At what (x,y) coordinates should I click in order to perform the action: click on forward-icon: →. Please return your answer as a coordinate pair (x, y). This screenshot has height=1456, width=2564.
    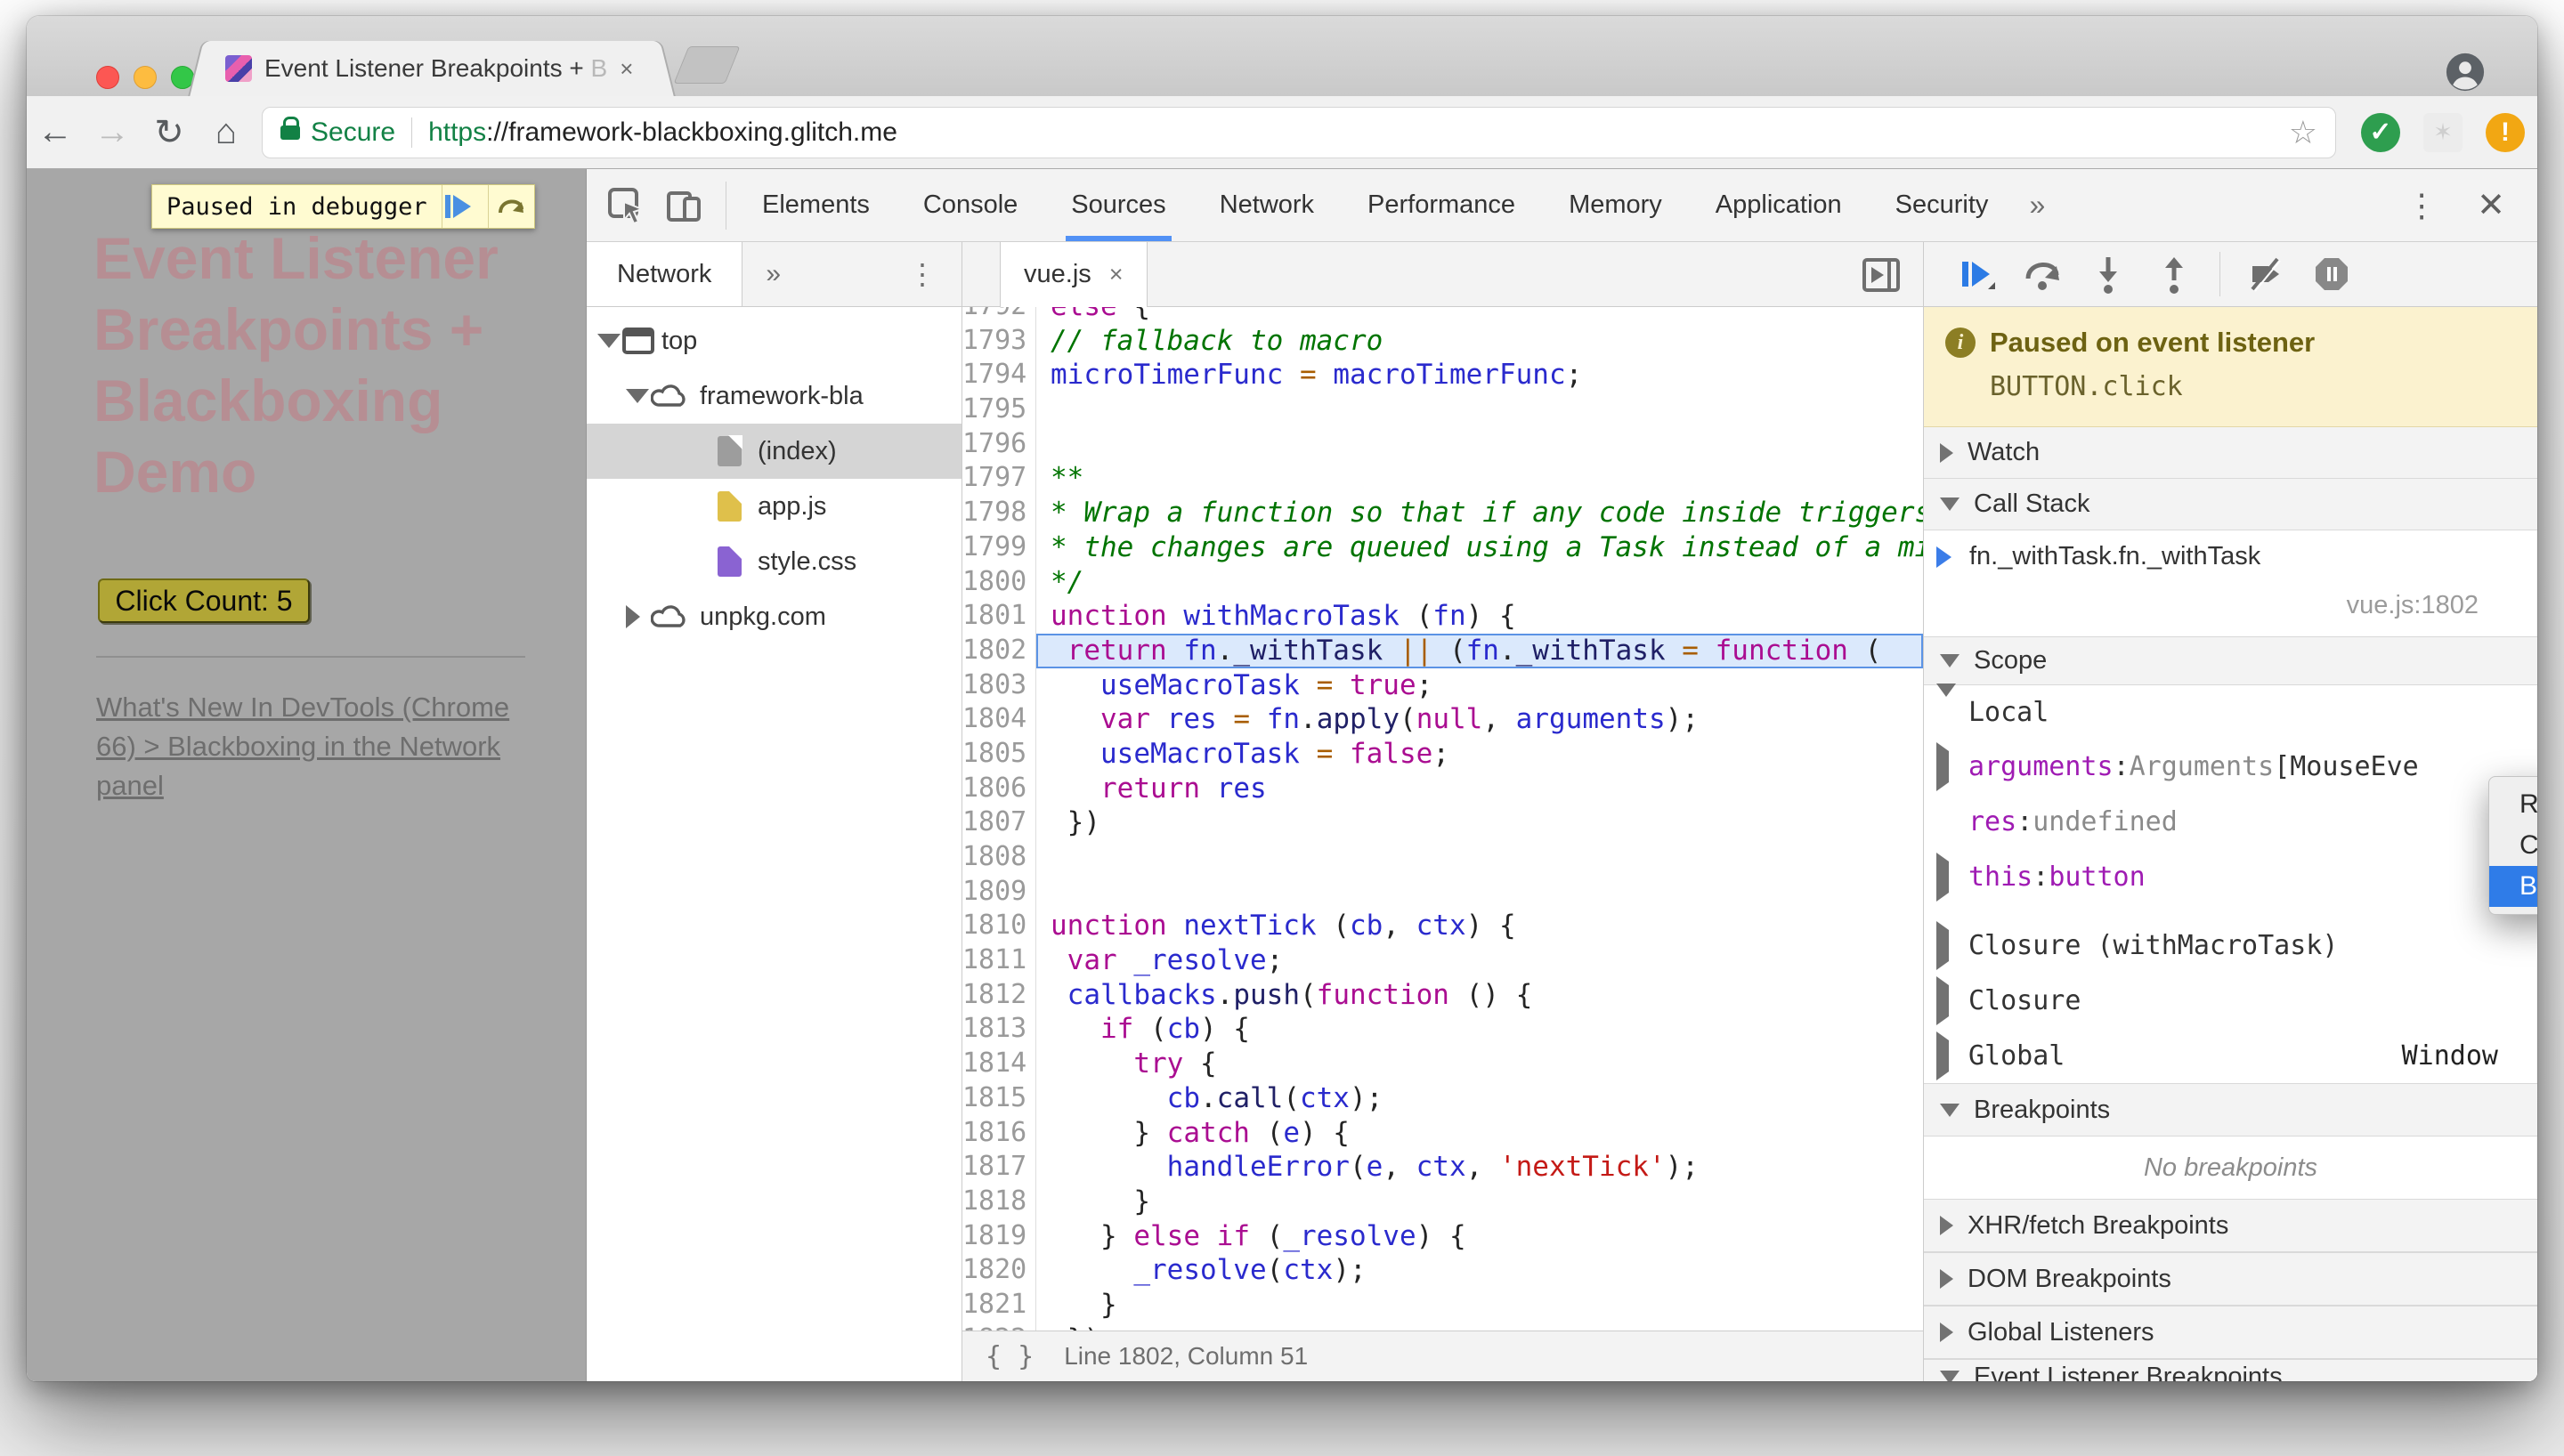
    Looking at the image, I should click on (112, 132).